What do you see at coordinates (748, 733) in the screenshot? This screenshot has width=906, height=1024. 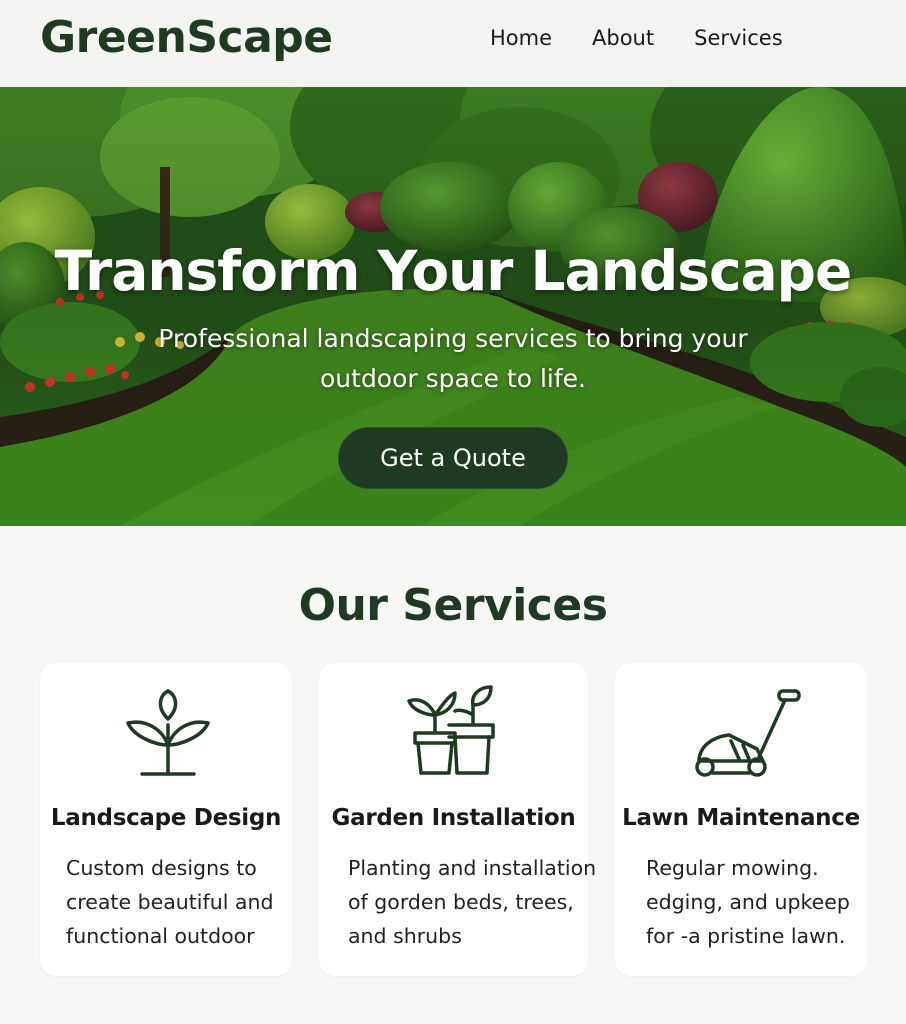 I see `lawn-mower-icon` at bounding box center [748, 733].